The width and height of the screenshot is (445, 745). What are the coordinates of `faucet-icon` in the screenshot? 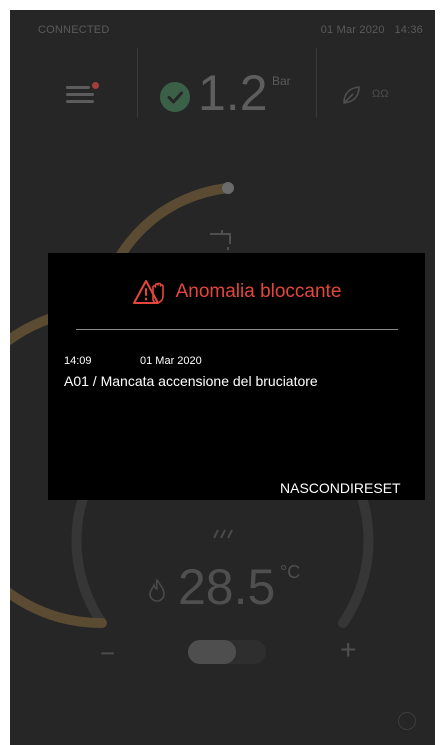 It's located at (220, 240).